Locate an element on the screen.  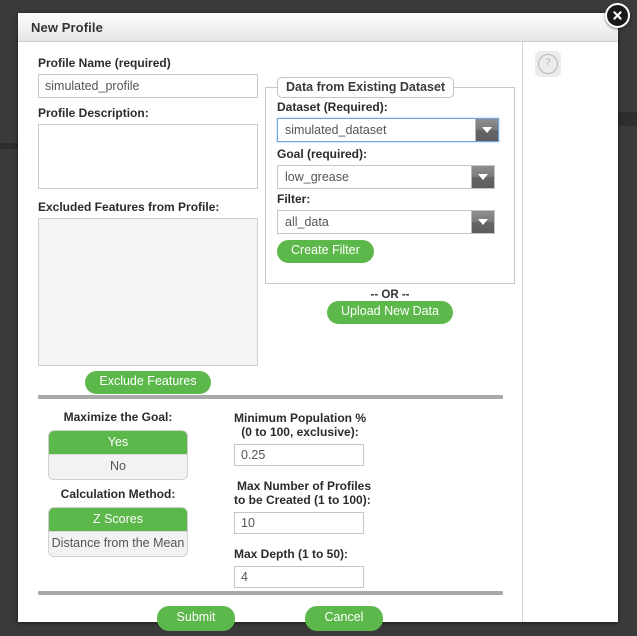
profile-description-label: Profile Description: is located at coordinates (93, 113).